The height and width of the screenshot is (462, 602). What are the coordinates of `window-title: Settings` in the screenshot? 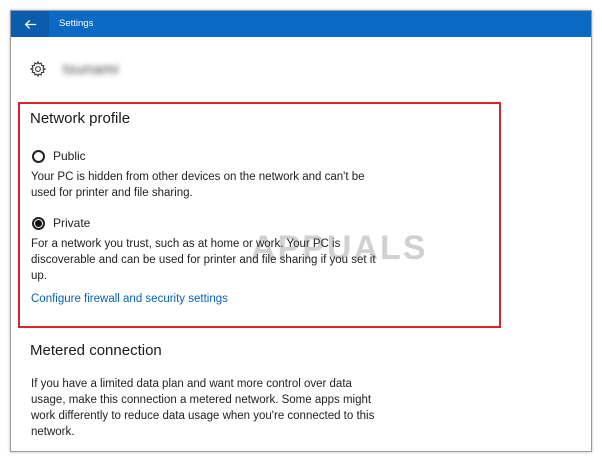 It's located at (76, 23).